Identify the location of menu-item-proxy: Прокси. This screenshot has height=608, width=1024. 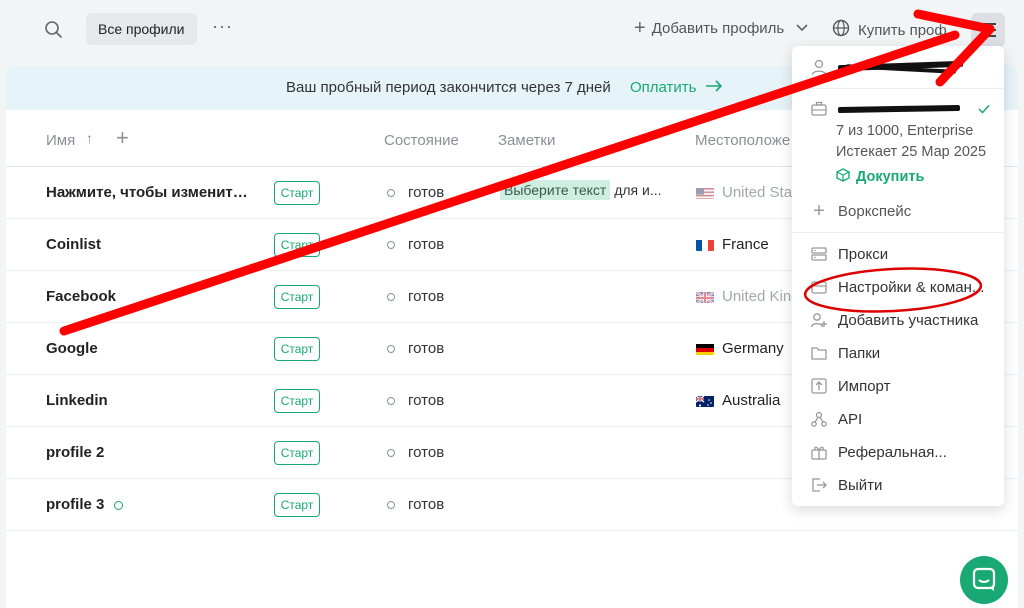
(849, 254).